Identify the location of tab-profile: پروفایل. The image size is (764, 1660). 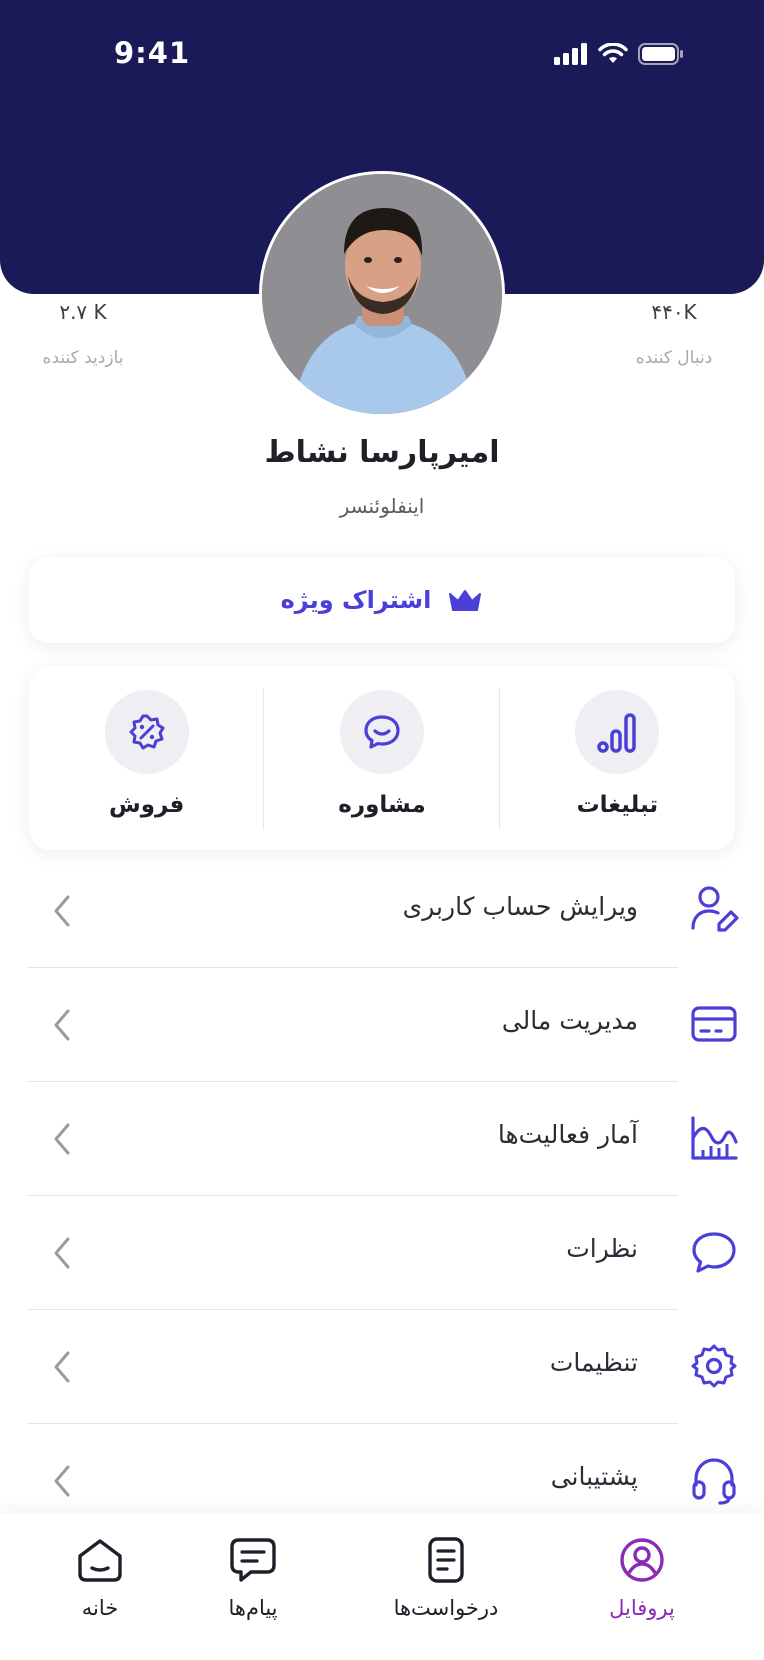
(642, 1578).